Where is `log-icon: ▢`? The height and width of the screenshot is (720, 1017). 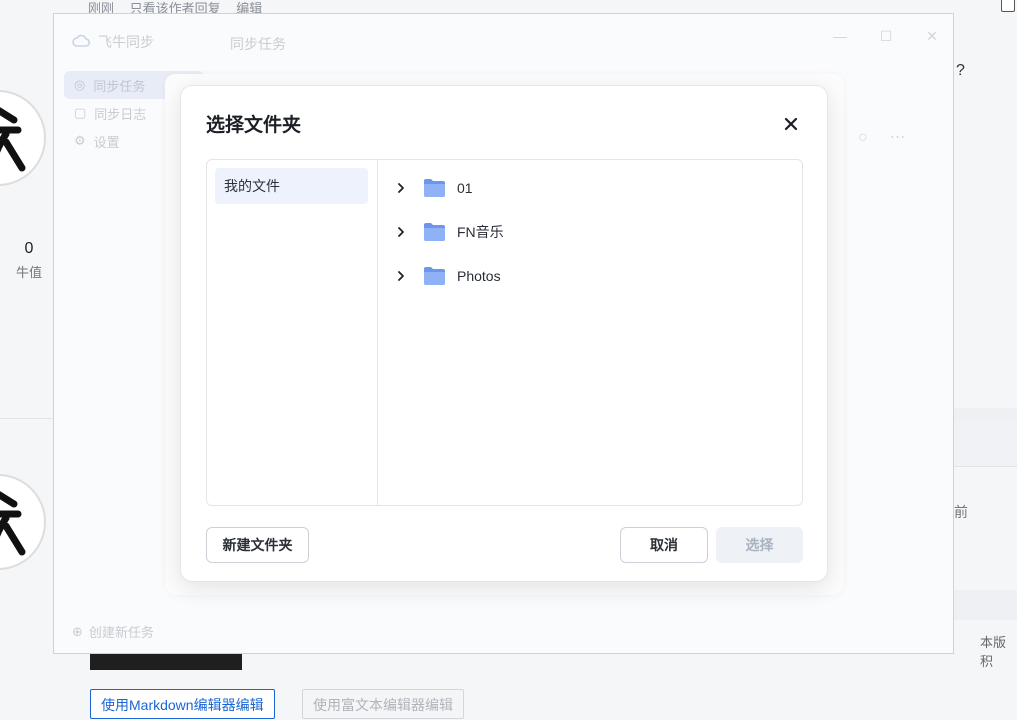
log-icon: ▢ is located at coordinates (80, 112).